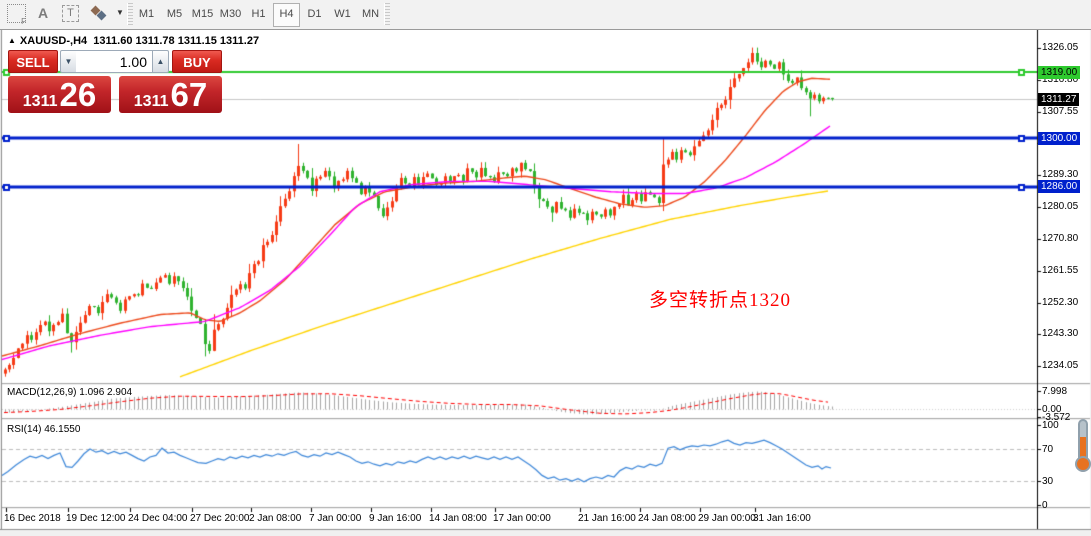 The image size is (1091, 536). I want to click on price-level-badge: 1300.00, so click(1059, 138).